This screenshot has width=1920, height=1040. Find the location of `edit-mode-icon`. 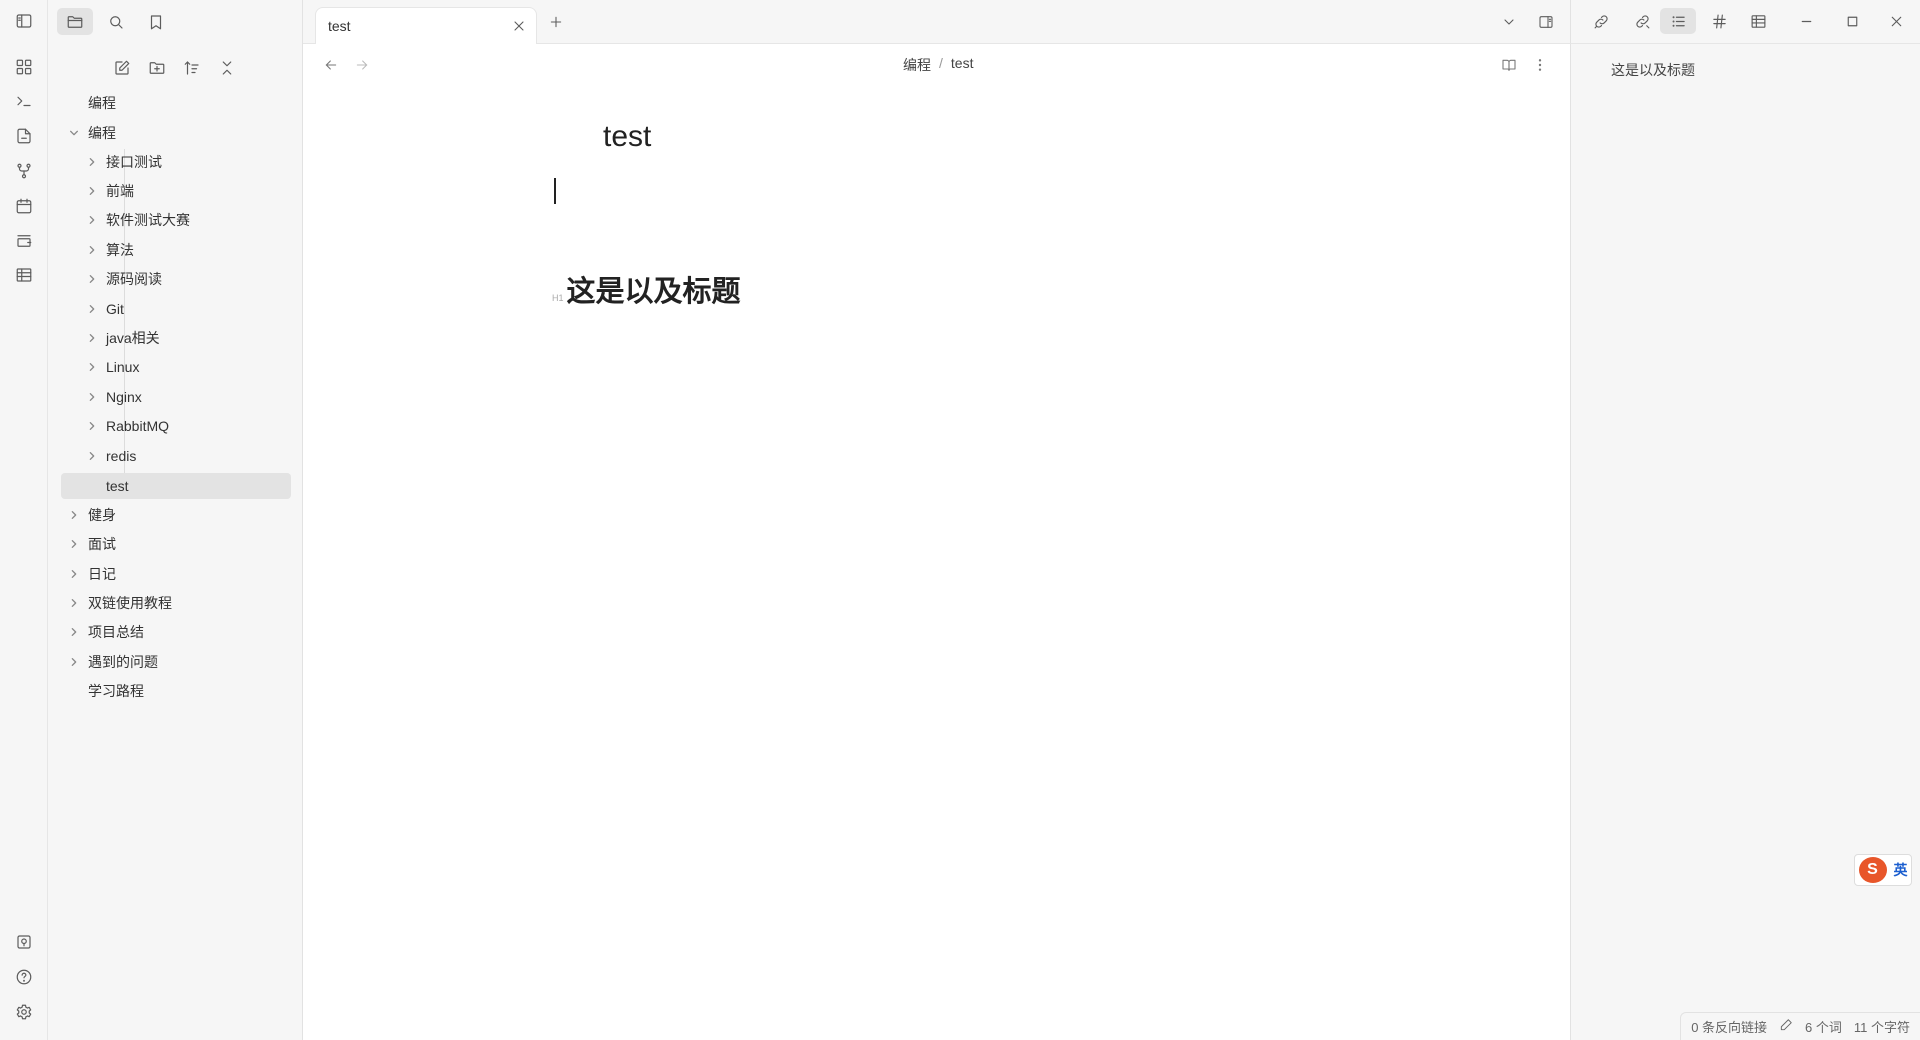

edit-mode-icon is located at coordinates (1786, 1026).